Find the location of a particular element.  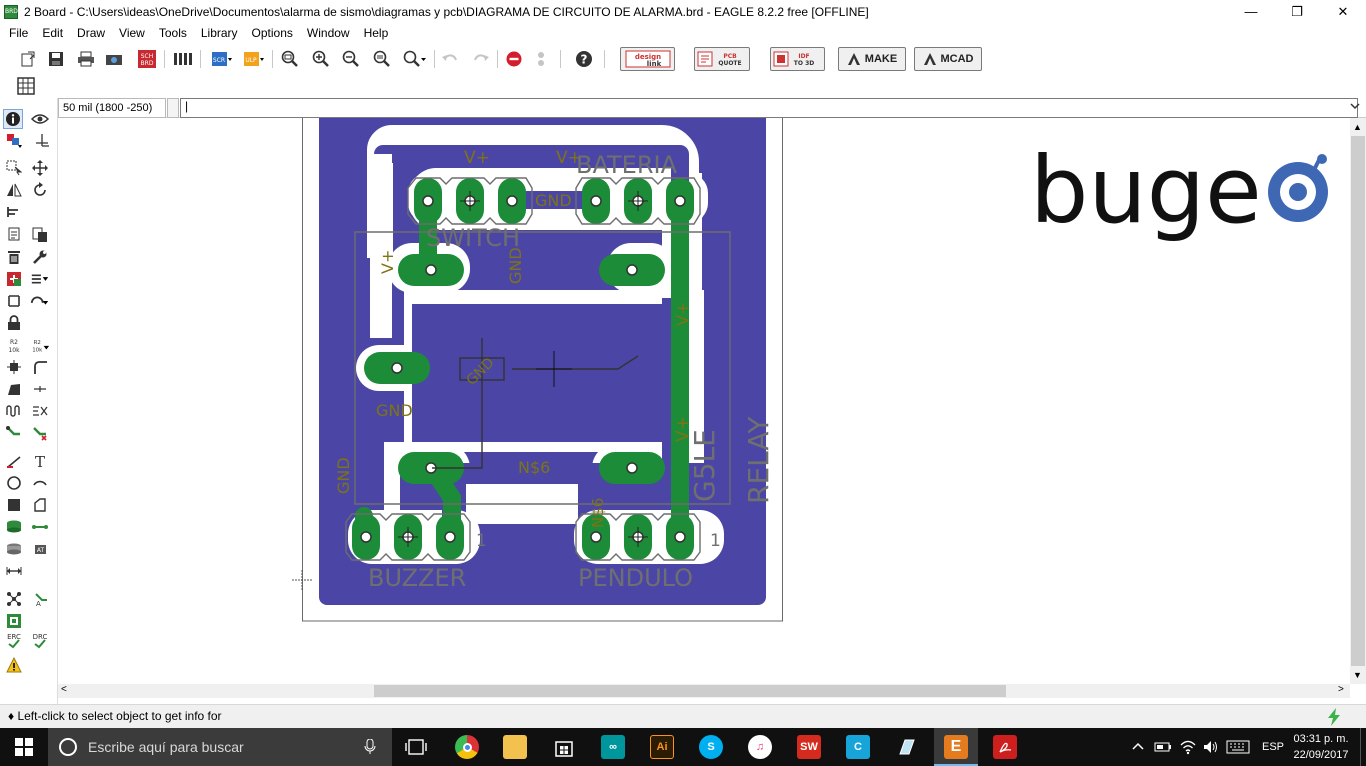

zoom-in-icon is located at coordinates (321, 59).